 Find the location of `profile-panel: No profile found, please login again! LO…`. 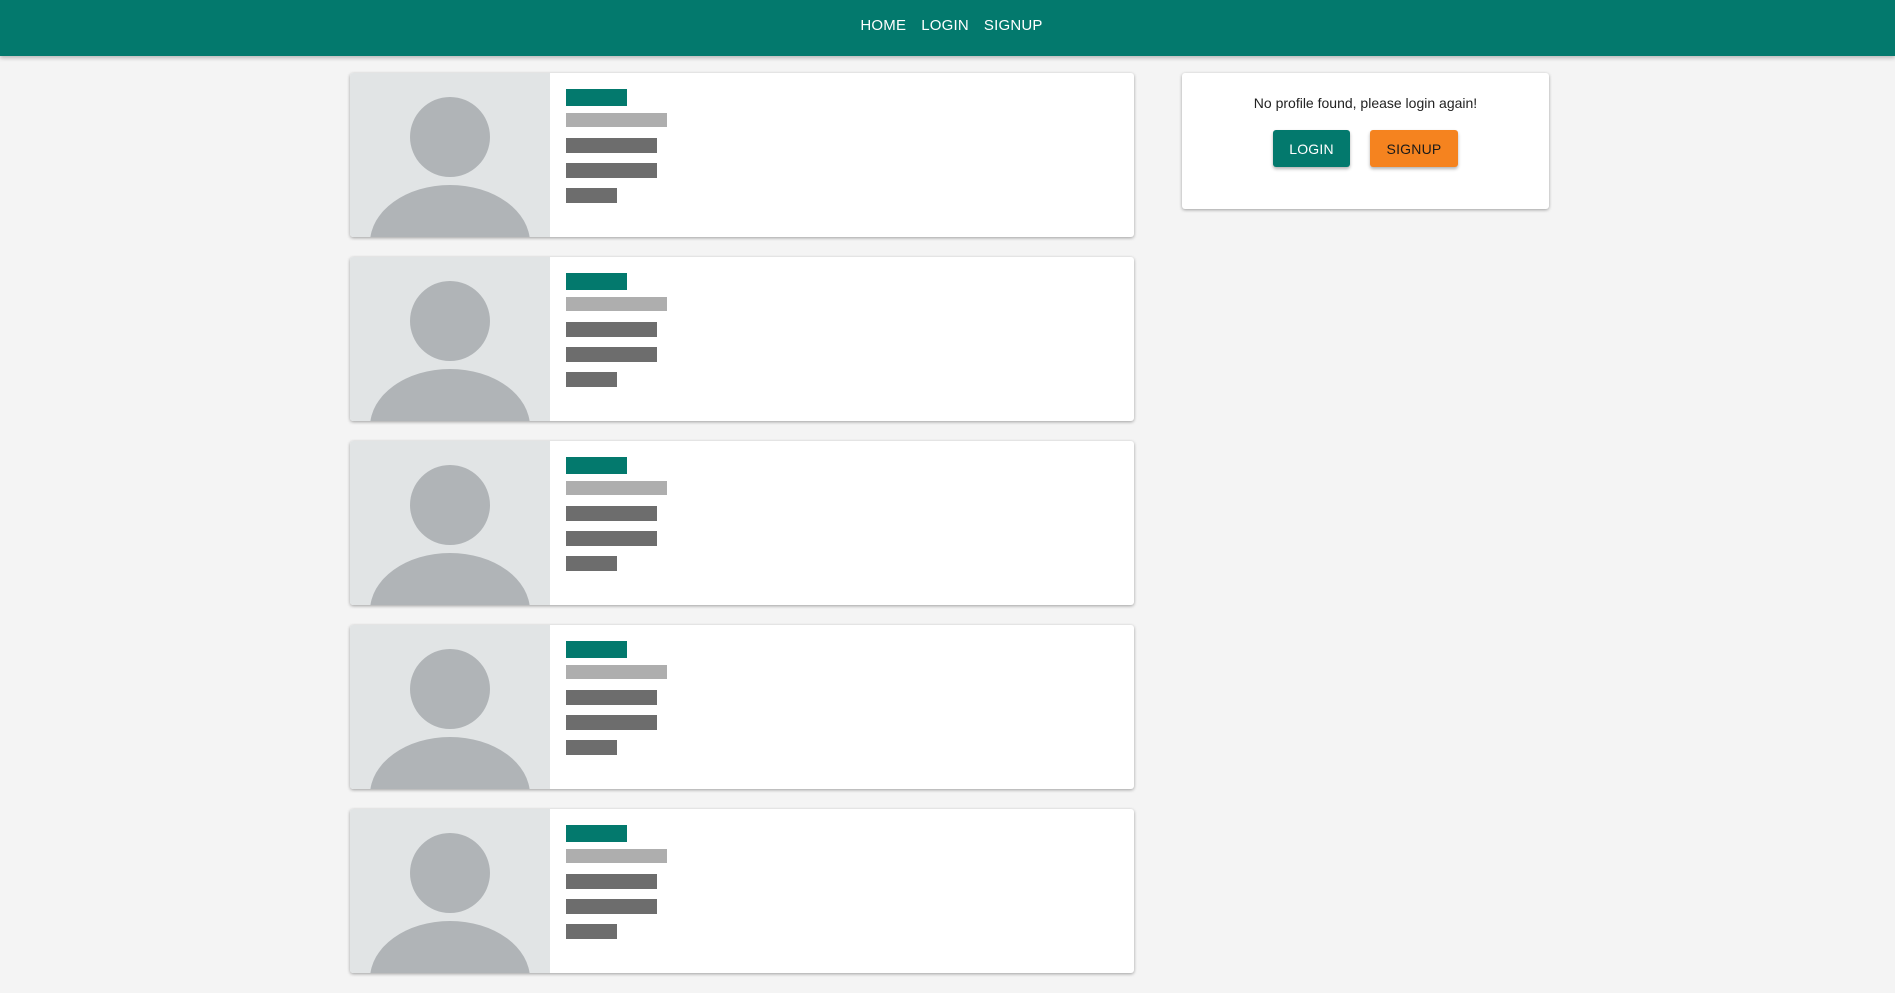

profile-panel: No profile found, please login again! LO… is located at coordinates (1365, 141).